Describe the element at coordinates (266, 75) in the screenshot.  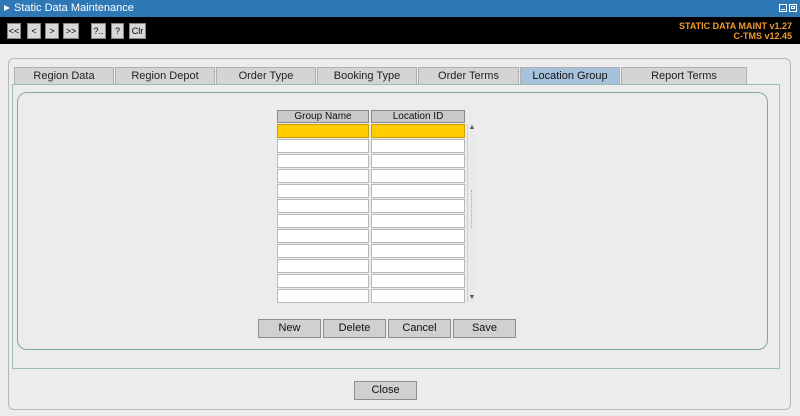
I see `tab-order-type: Order Type` at that location.